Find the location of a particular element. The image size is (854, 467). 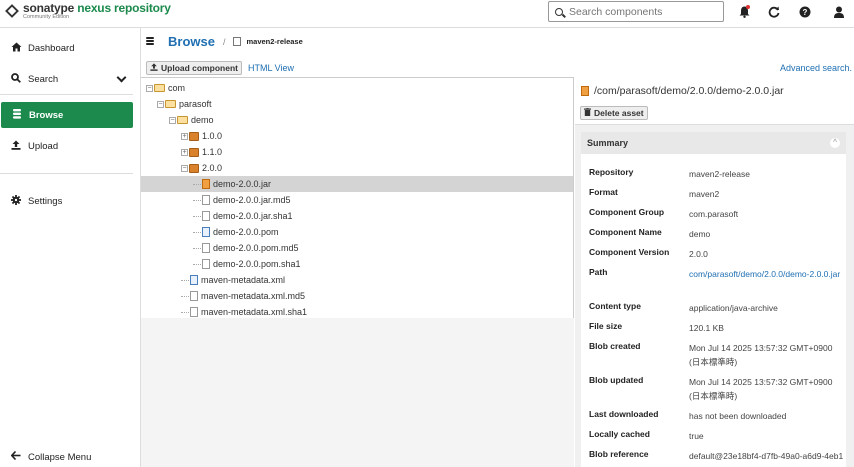

tree-node-demo-pom-sha1: demo-2.0.0.pom.sha1 is located at coordinates (357, 264).